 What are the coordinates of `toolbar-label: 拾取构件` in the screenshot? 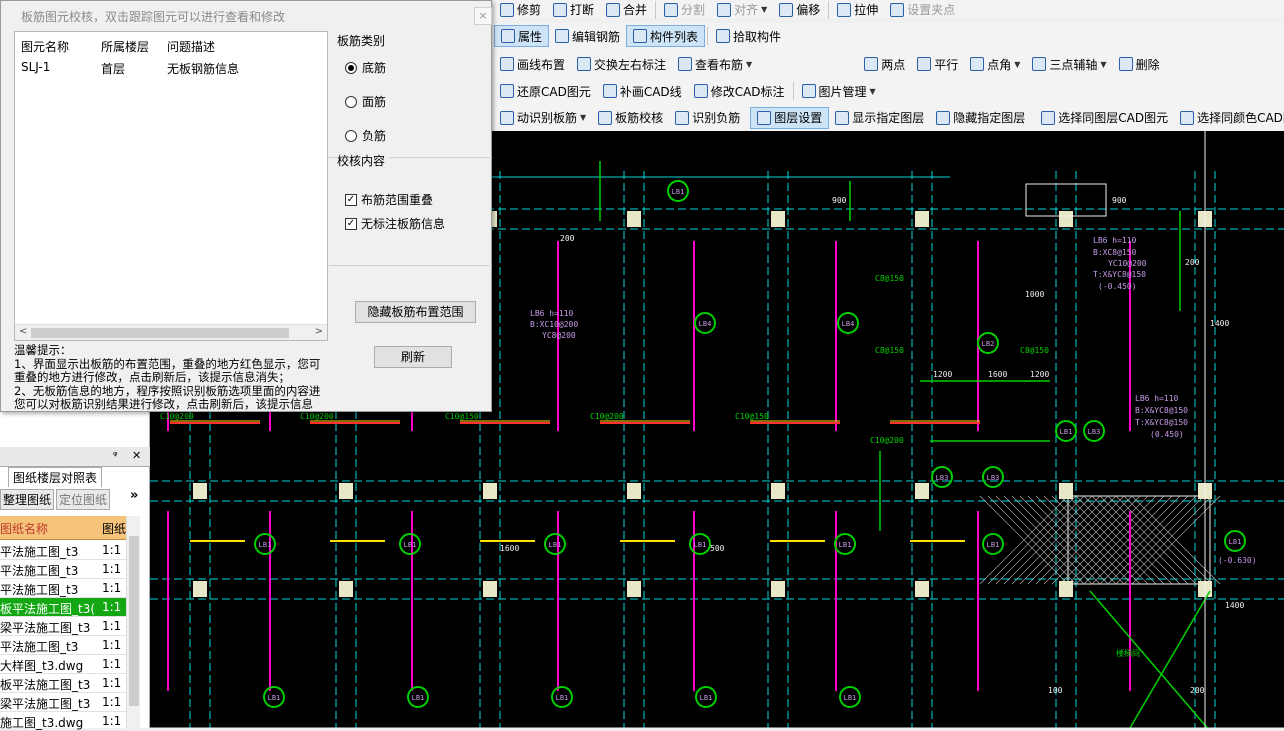 It's located at (757, 36).